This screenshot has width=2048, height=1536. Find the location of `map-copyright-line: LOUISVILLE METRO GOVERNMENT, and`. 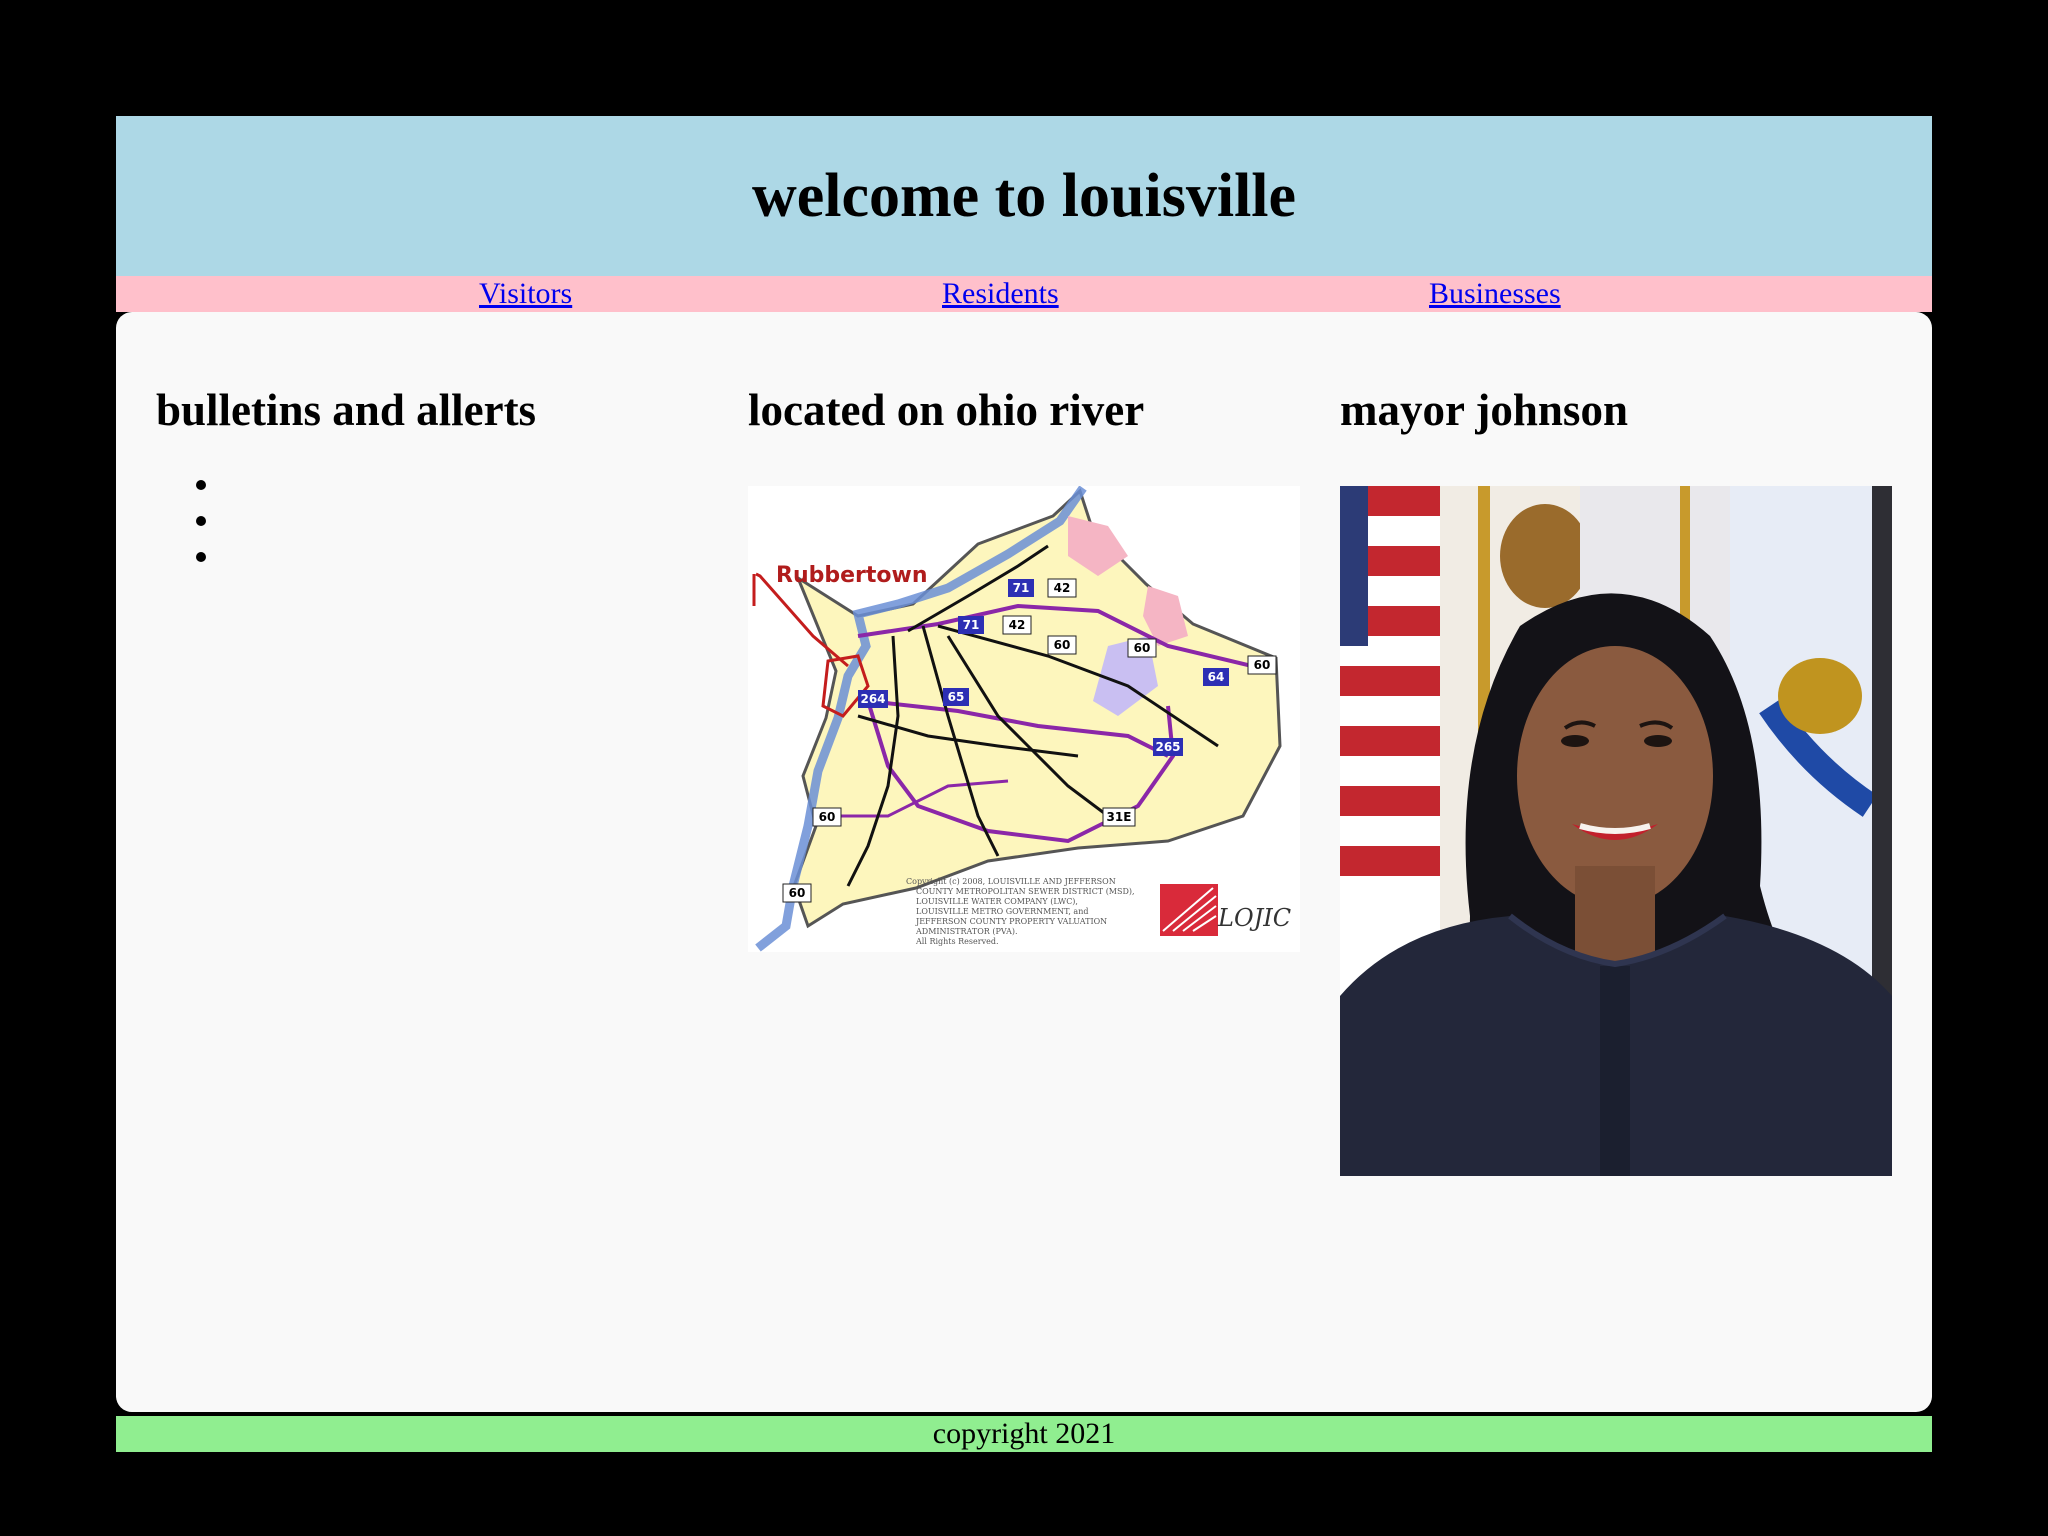

map-copyright-line: LOUISVILLE METRO GOVERNMENT, and is located at coordinates (1002, 911).